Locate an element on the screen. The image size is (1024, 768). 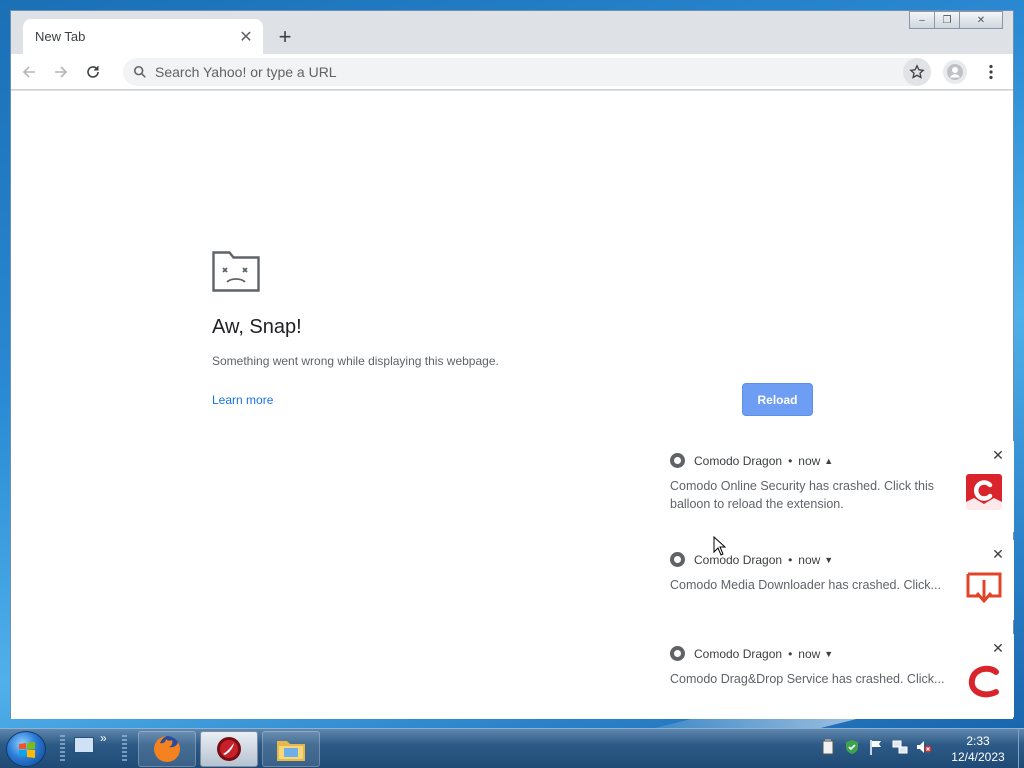
notification-header: Comodo Dragon • now ▲ is located at coordinates (751, 460).